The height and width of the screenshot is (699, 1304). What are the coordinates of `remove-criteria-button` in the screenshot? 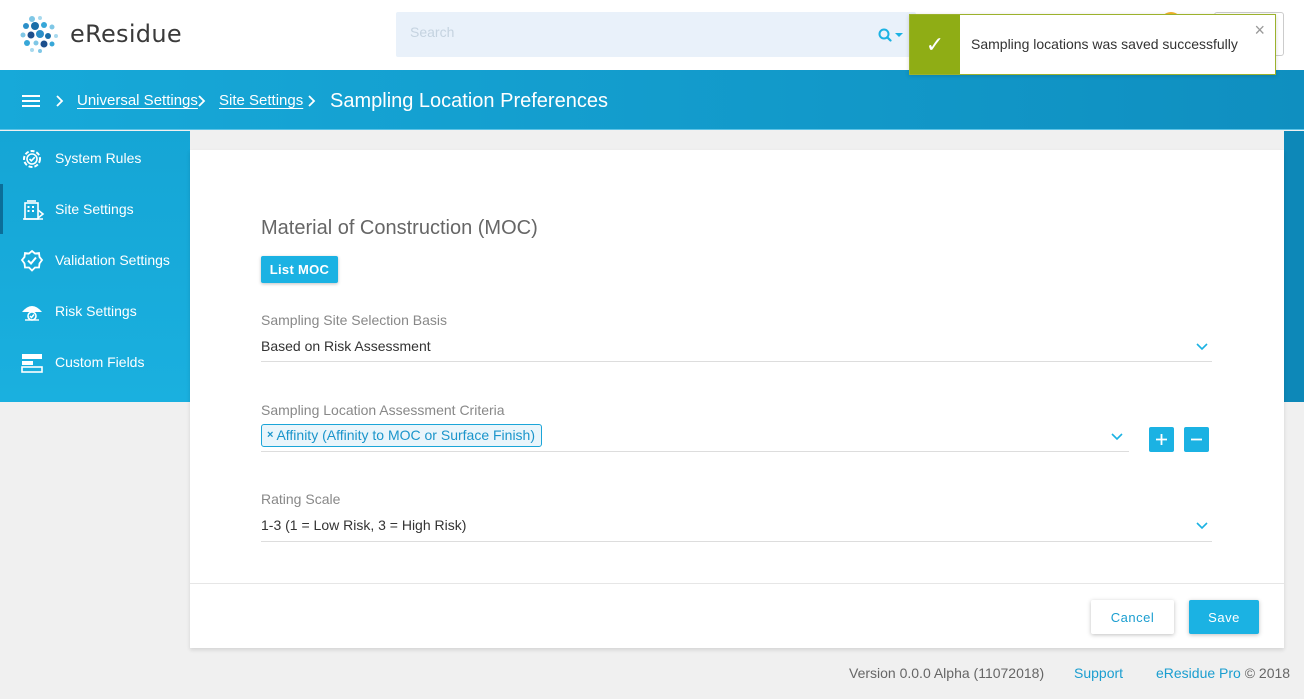 It's located at (1196, 439).